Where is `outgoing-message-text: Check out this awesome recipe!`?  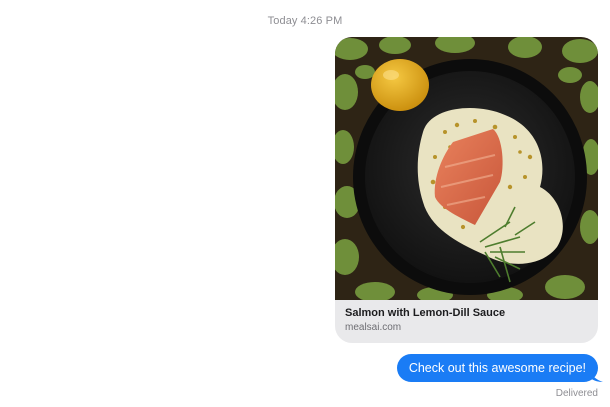 outgoing-message-text: Check out this awesome recipe! is located at coordinates (497, 368).